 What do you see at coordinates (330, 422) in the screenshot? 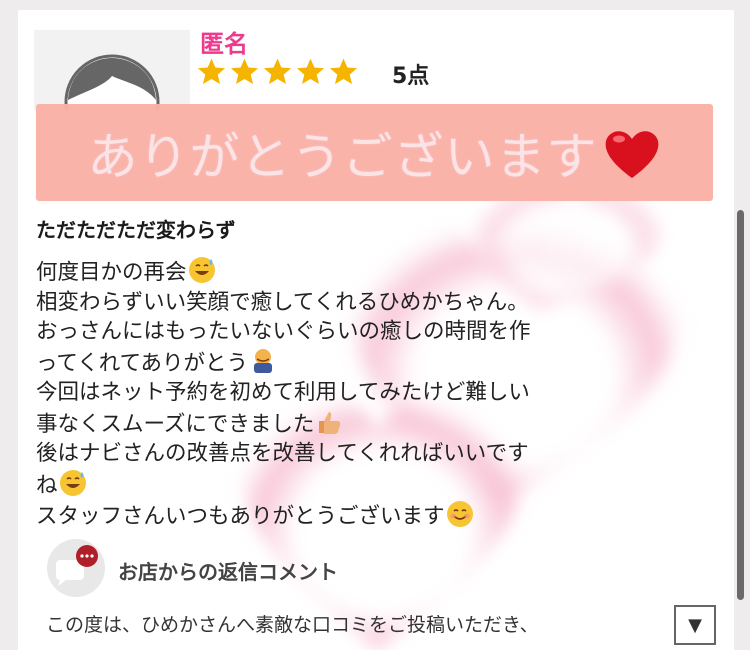
I see `thumbs-up-icon` at bounding box center [330, 422].